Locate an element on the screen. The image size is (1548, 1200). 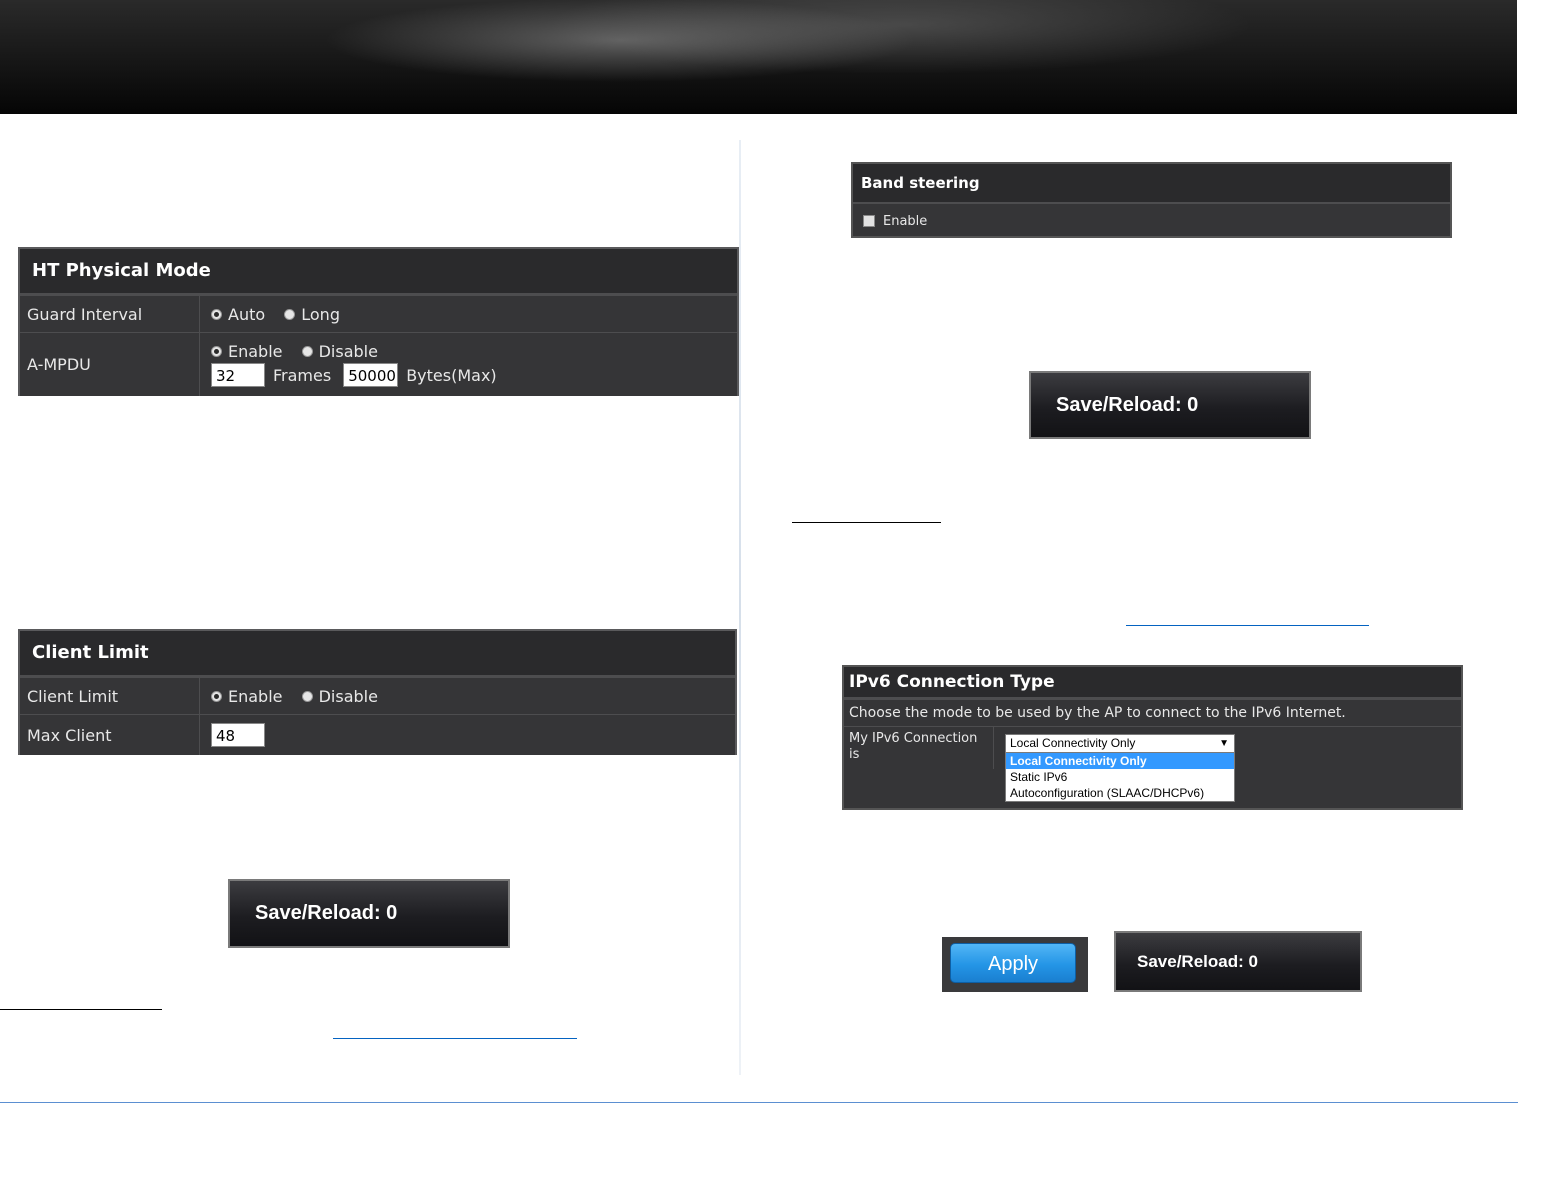
max-client-row: Max Client 48 is located at coordinates (377, 734).